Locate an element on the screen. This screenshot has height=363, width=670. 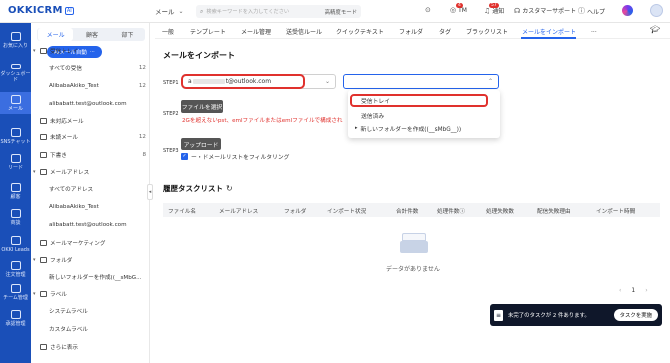
rail-item: 商談 is located at coordinates (15, 217).